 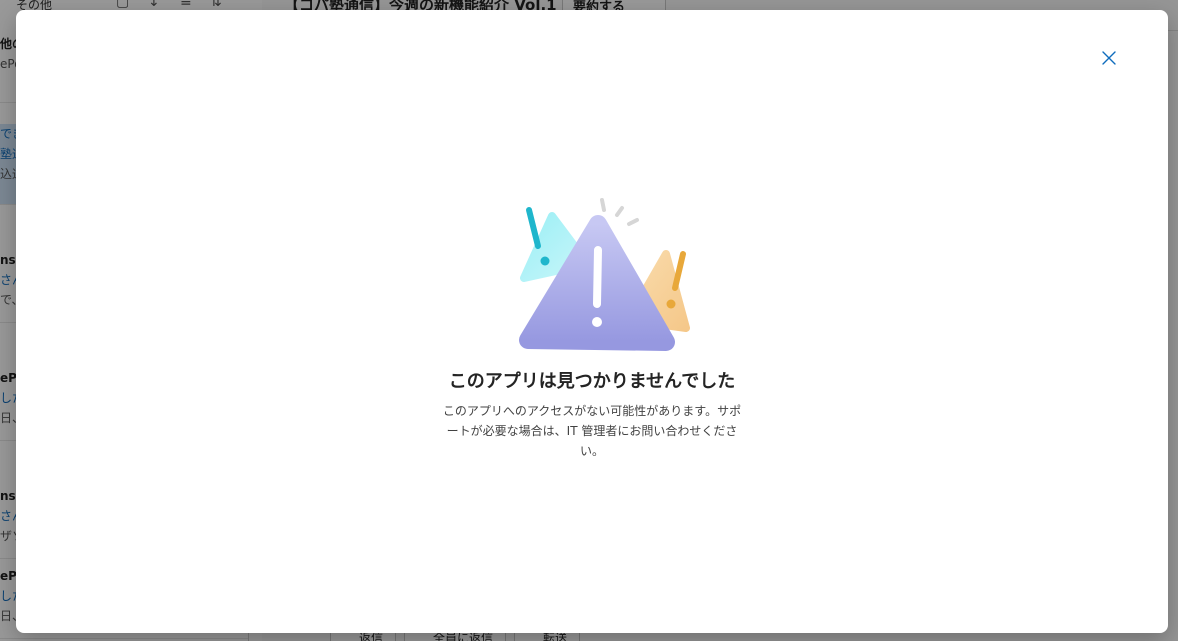 I want to click on orange-exclamation-bar, so click(x=679, y=271).